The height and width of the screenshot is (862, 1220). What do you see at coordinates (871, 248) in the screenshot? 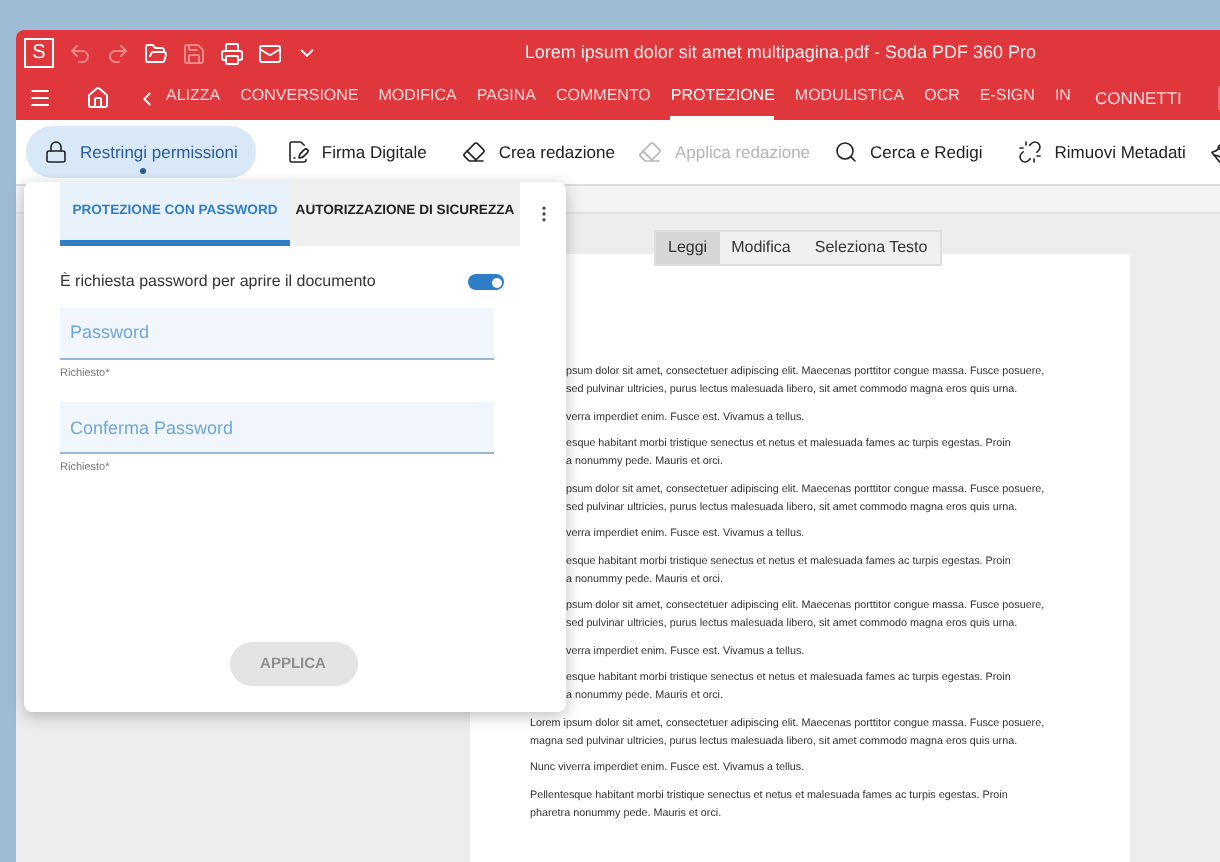
I see `view-mode-tab: Seleziona Testo` at bounding box center [871, 248].